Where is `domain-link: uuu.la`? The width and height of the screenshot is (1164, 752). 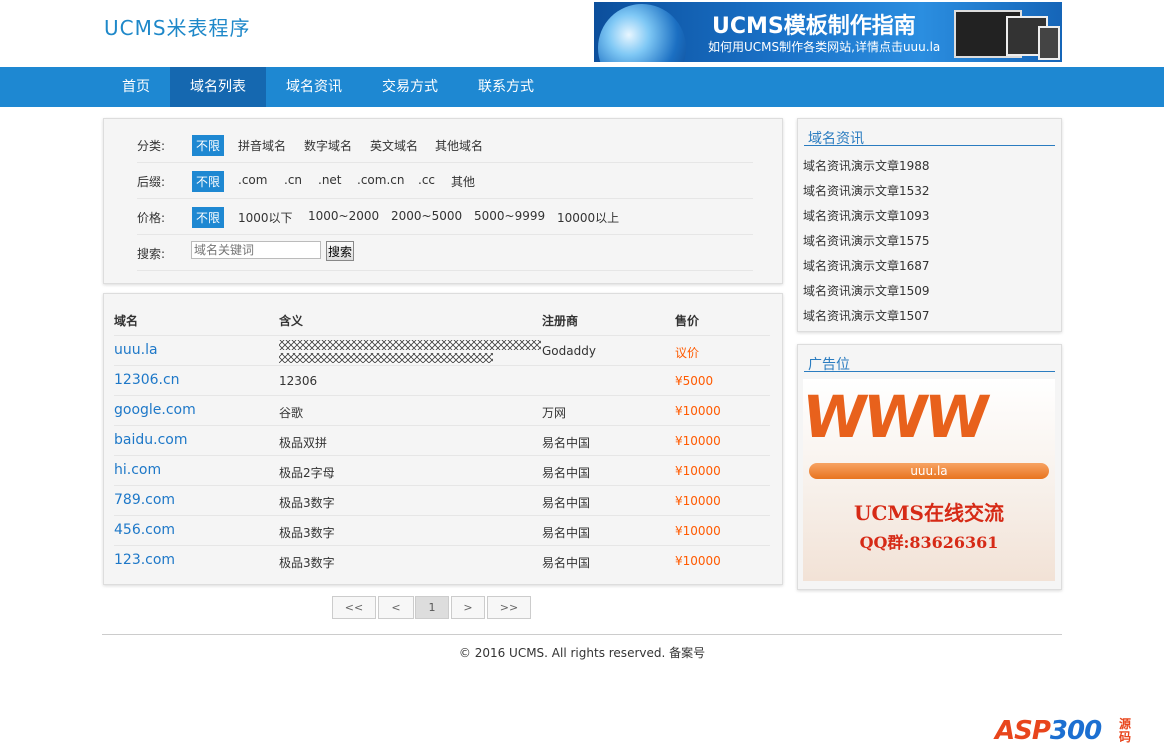
domain-link: uuu.la is located at coordinates (136, 350).